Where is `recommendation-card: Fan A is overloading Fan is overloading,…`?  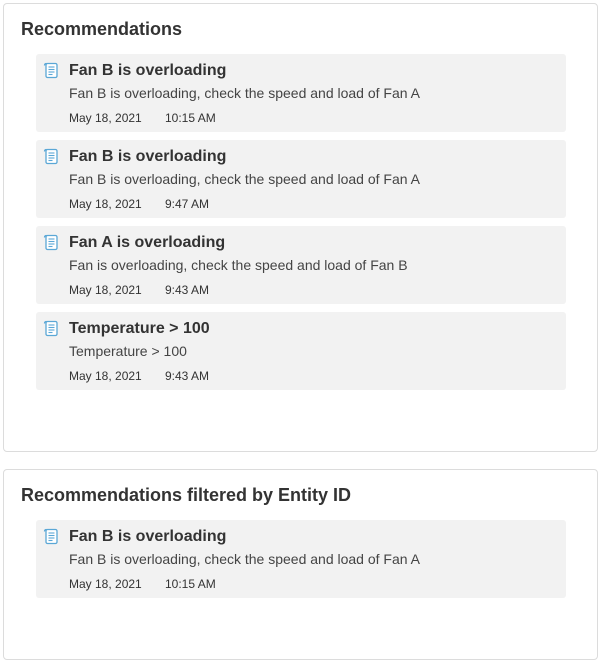
recommendation-card: Fan A is overloading Fan is overloading,… is located at coordinates (301, 265).